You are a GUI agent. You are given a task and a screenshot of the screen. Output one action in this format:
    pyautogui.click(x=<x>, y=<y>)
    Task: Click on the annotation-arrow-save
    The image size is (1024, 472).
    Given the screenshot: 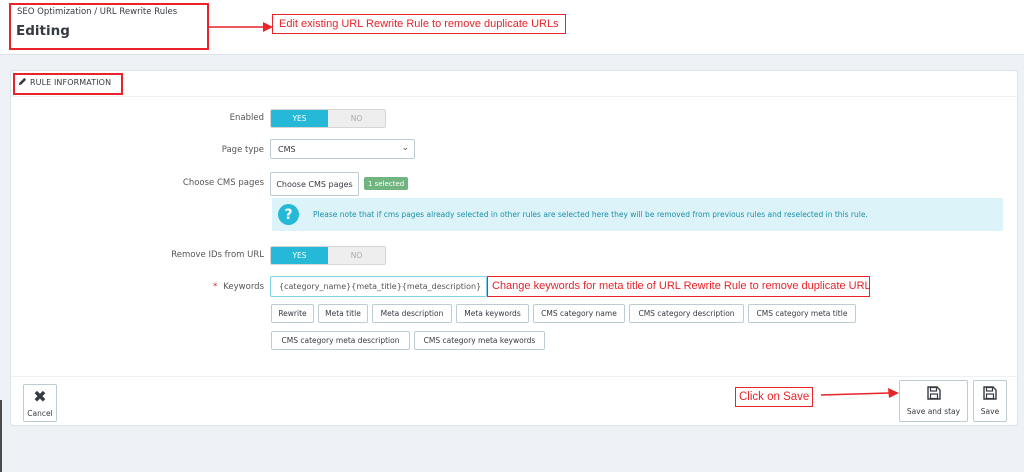 What is the action you would take?
    pyautogui.click(x=860, y=393)
    